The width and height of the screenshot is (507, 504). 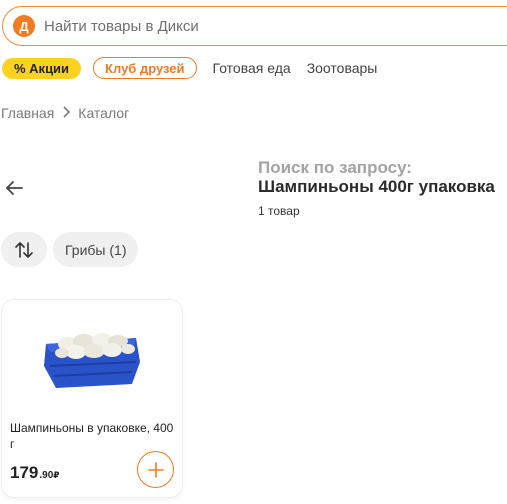 I want to click on product-card: Шампиньоны в упаковке, 400 г 179 .90 ₽, so click(x=92, y=398).